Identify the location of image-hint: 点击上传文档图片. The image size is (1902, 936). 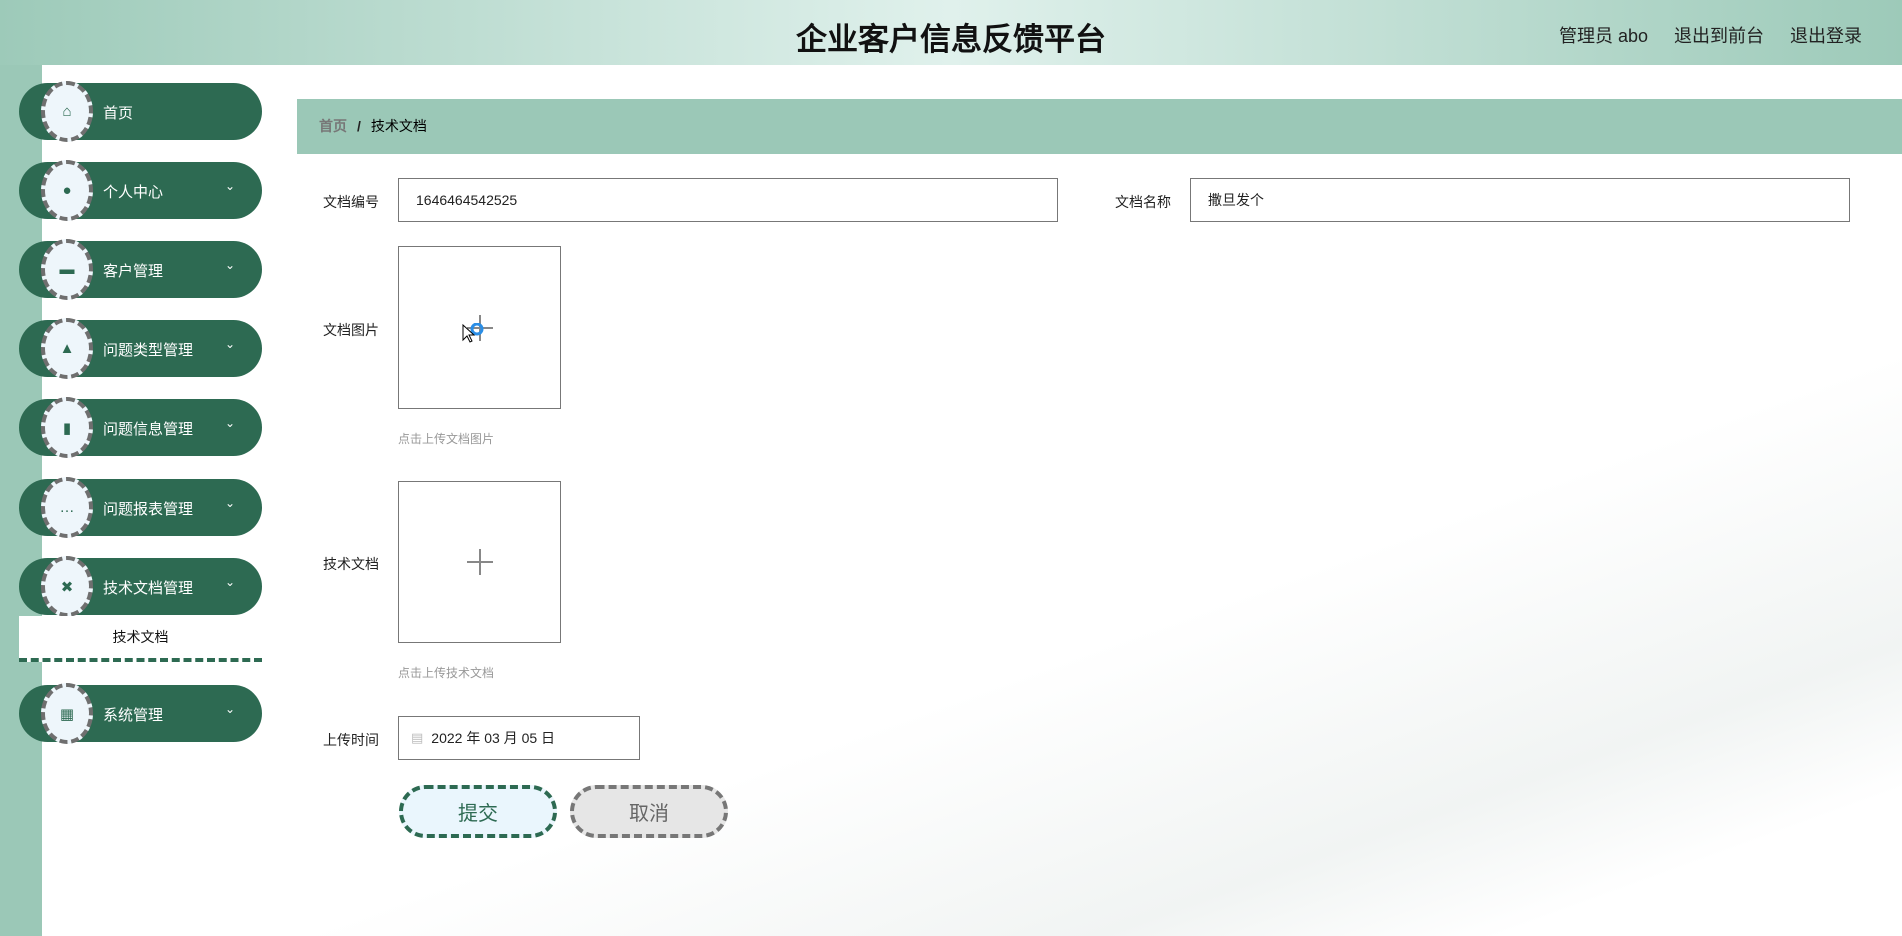
(446, 439).